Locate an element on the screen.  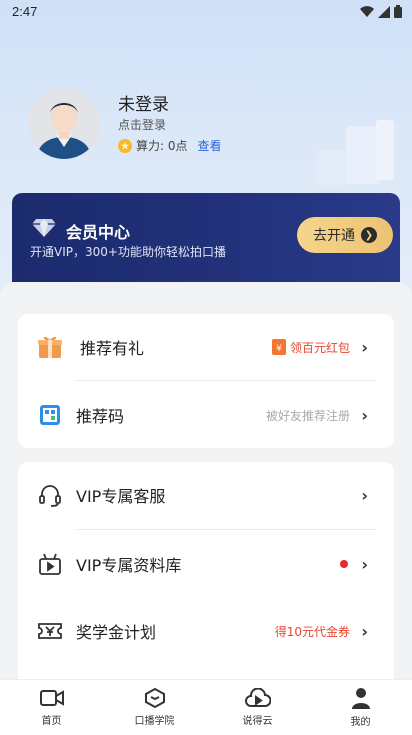
red-packet-icon: ¥ is located at coordinates (278, 347).